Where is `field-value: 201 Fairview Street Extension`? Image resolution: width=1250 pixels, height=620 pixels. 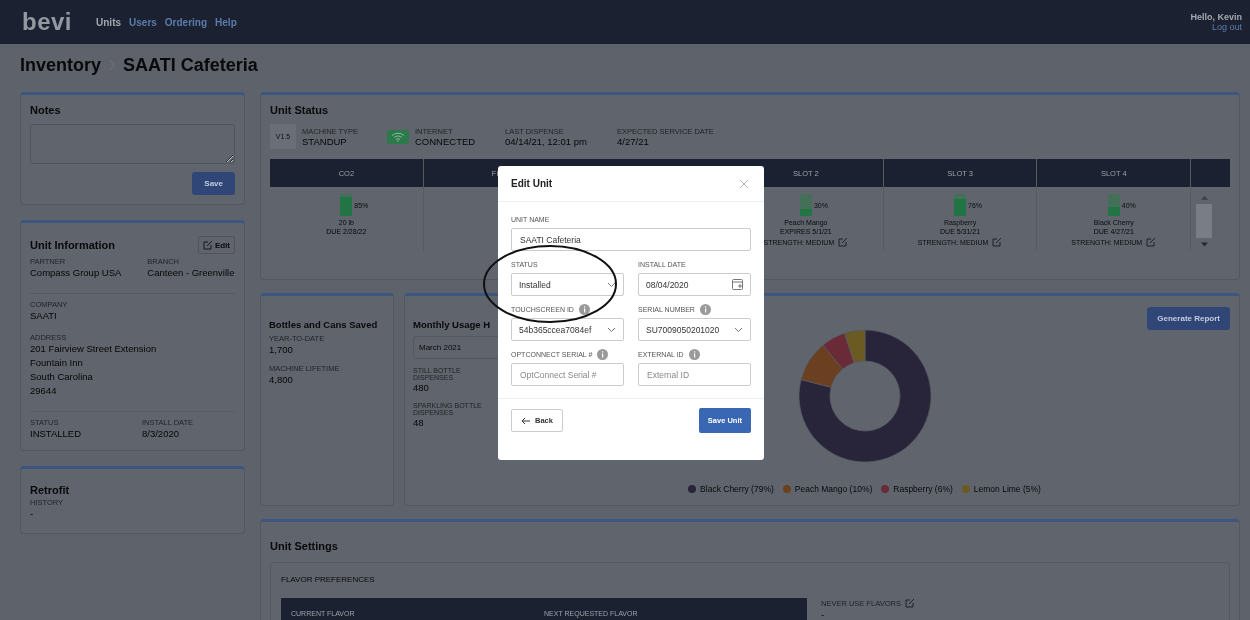
field-value: 201 Fairview Street Extension is located at coordinates (93, 349).